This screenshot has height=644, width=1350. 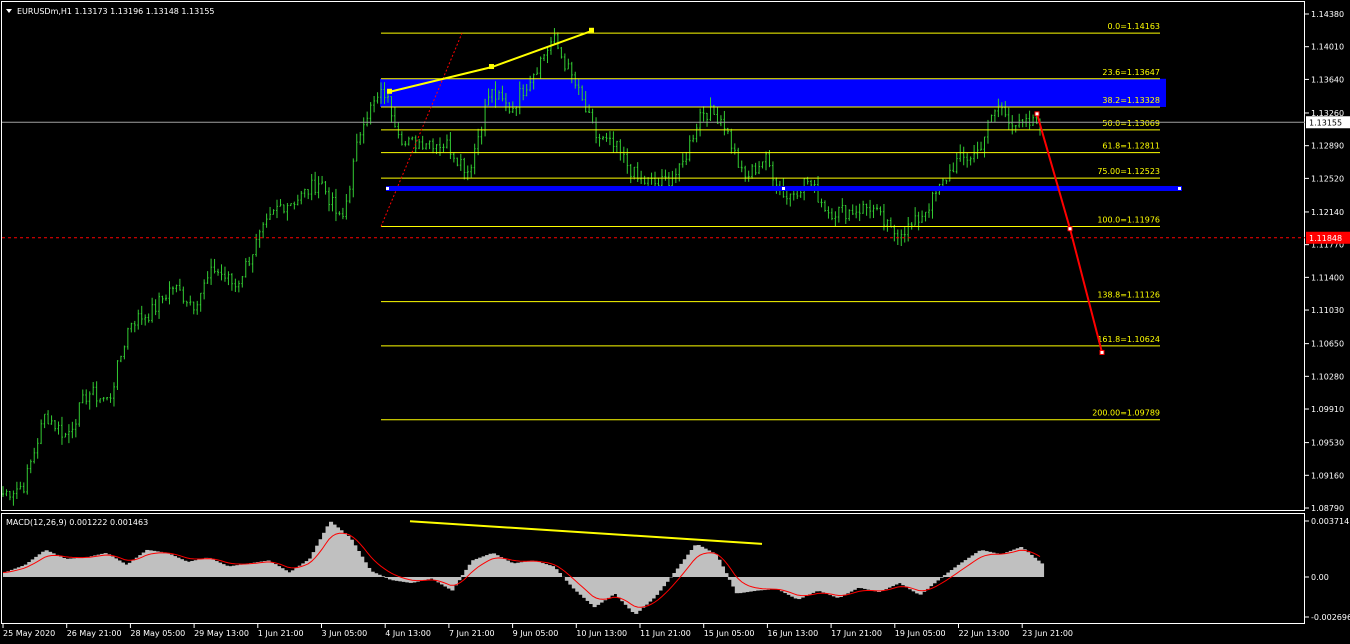 What do you see at coordinates (1128, 171) in the screenshot?
I see `fib-level-label: 75.00=1.12523` at bounding box center [1128, 171].